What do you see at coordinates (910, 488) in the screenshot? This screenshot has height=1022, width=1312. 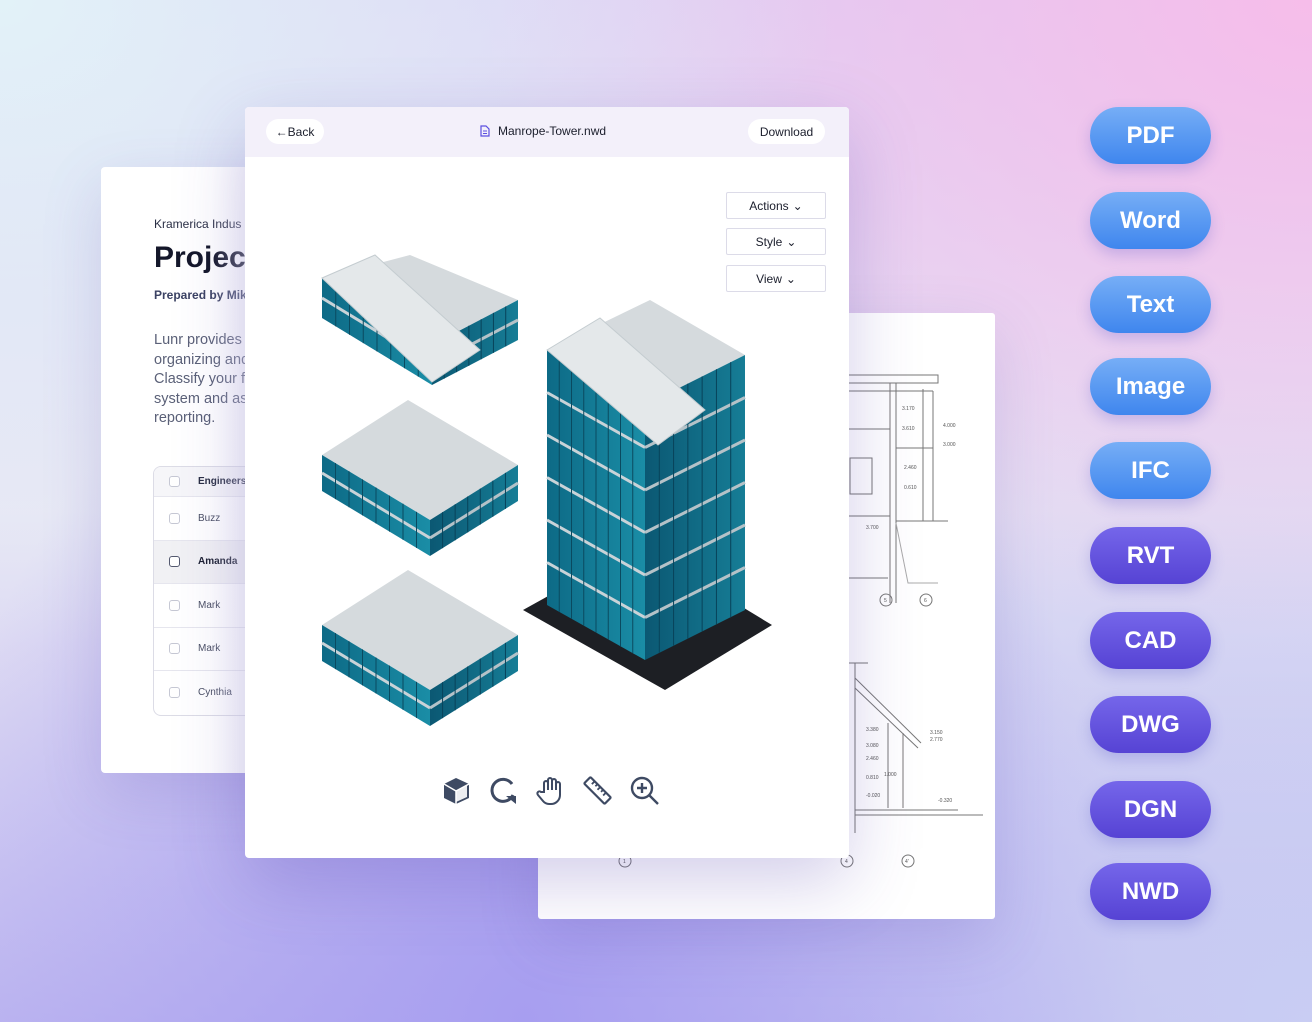 I see `dimension-label: 0.610` at bounding box center [910, 488].